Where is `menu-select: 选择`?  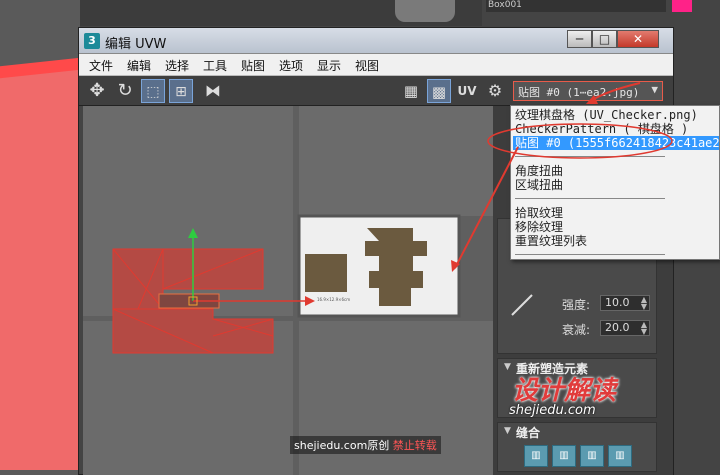
menu-select: 选择 is located at coordinates (177, 65).